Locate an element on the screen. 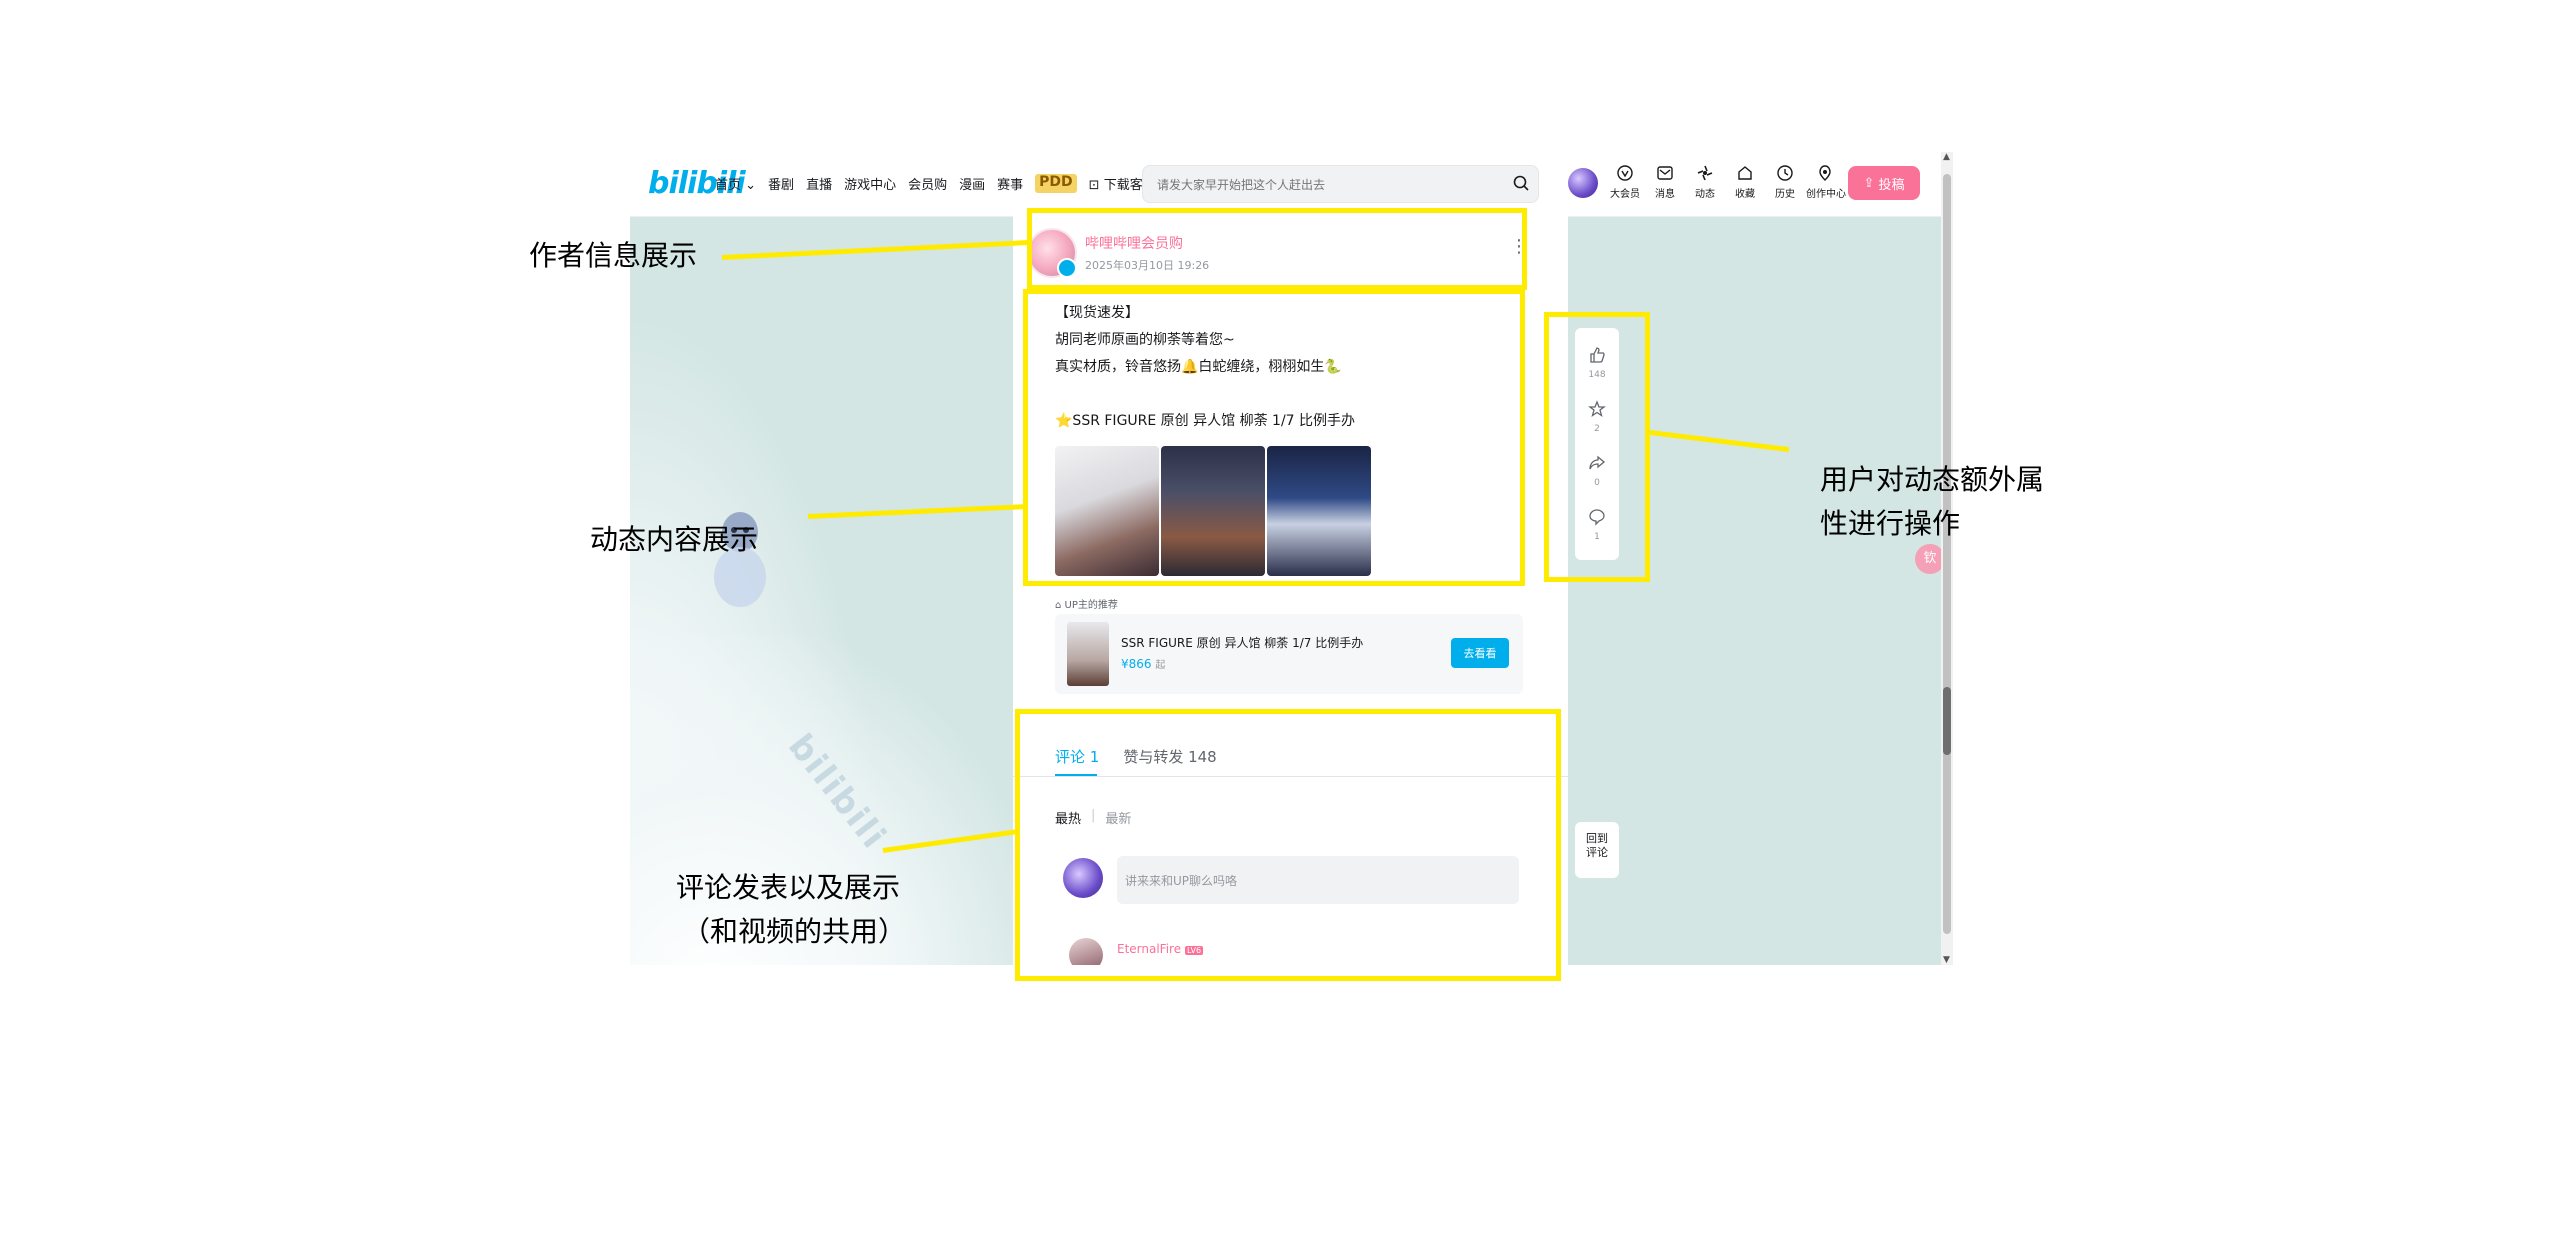 This screenshot has height=1251, width=2549. annotation-comments-line2: （和视频的共用） is located at coordinates (794, 931).